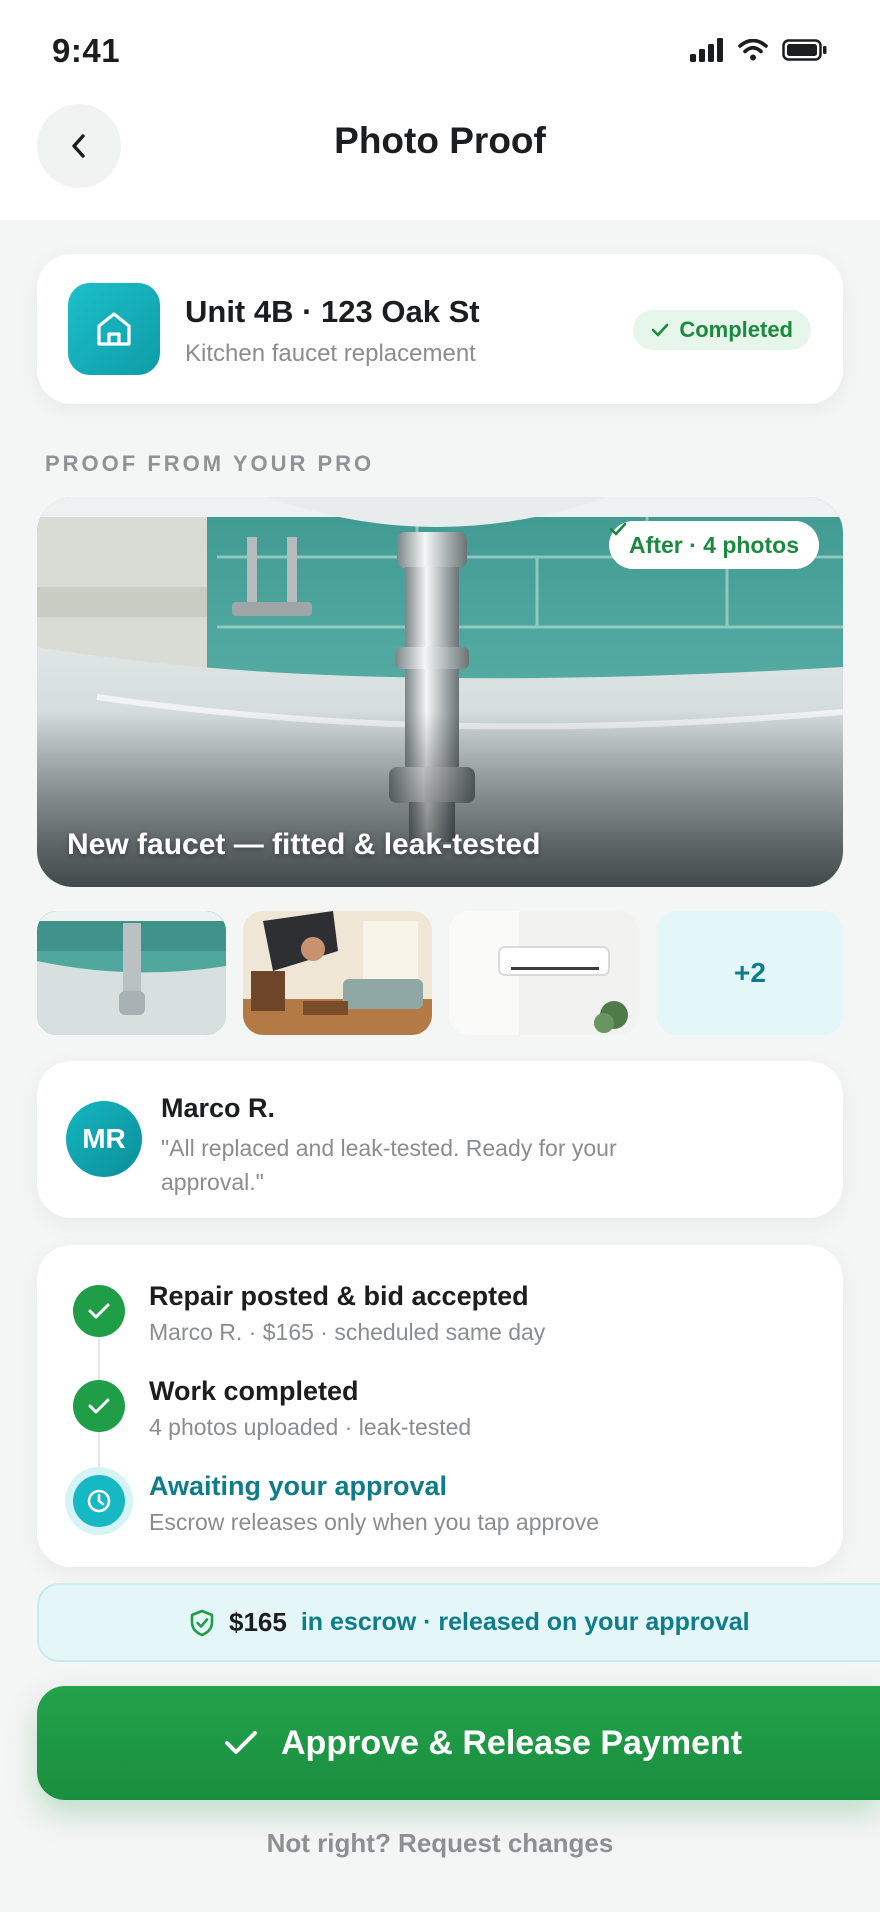 This screenshot has height=1912, width=880. I want to click on photo-caption: New faucet — fitted & leak-tested, so click(304, 844).